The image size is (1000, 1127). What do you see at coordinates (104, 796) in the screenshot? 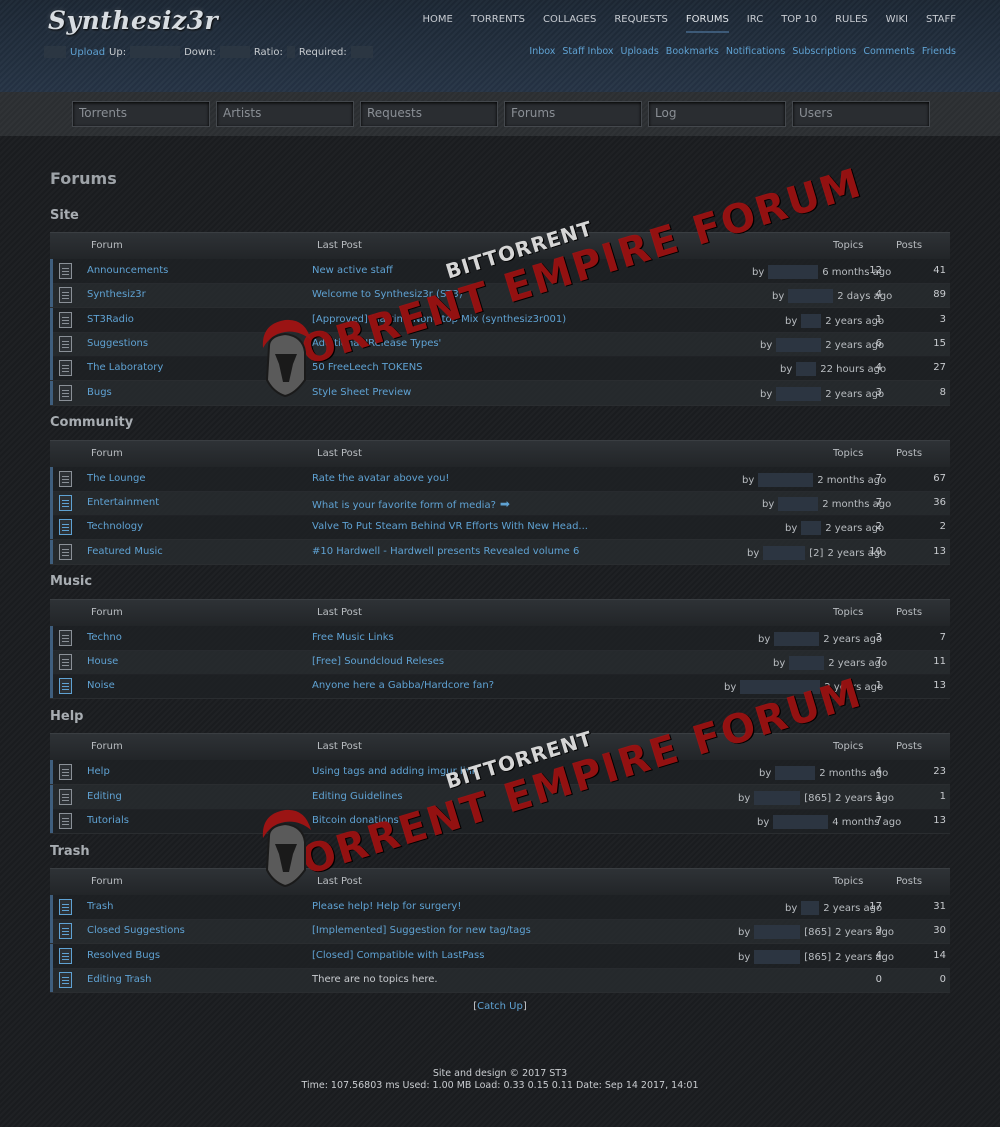
I see `forum-name-link: Editing` at bounding box center [104, 796].